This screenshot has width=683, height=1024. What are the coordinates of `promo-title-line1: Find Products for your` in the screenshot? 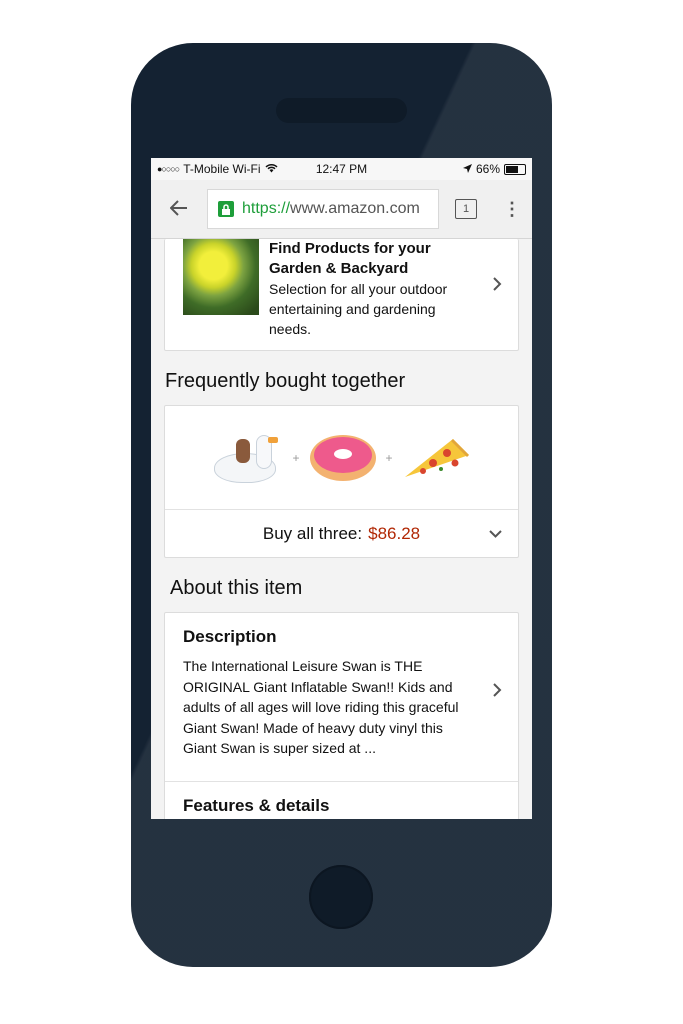 It's located at (350, 248).